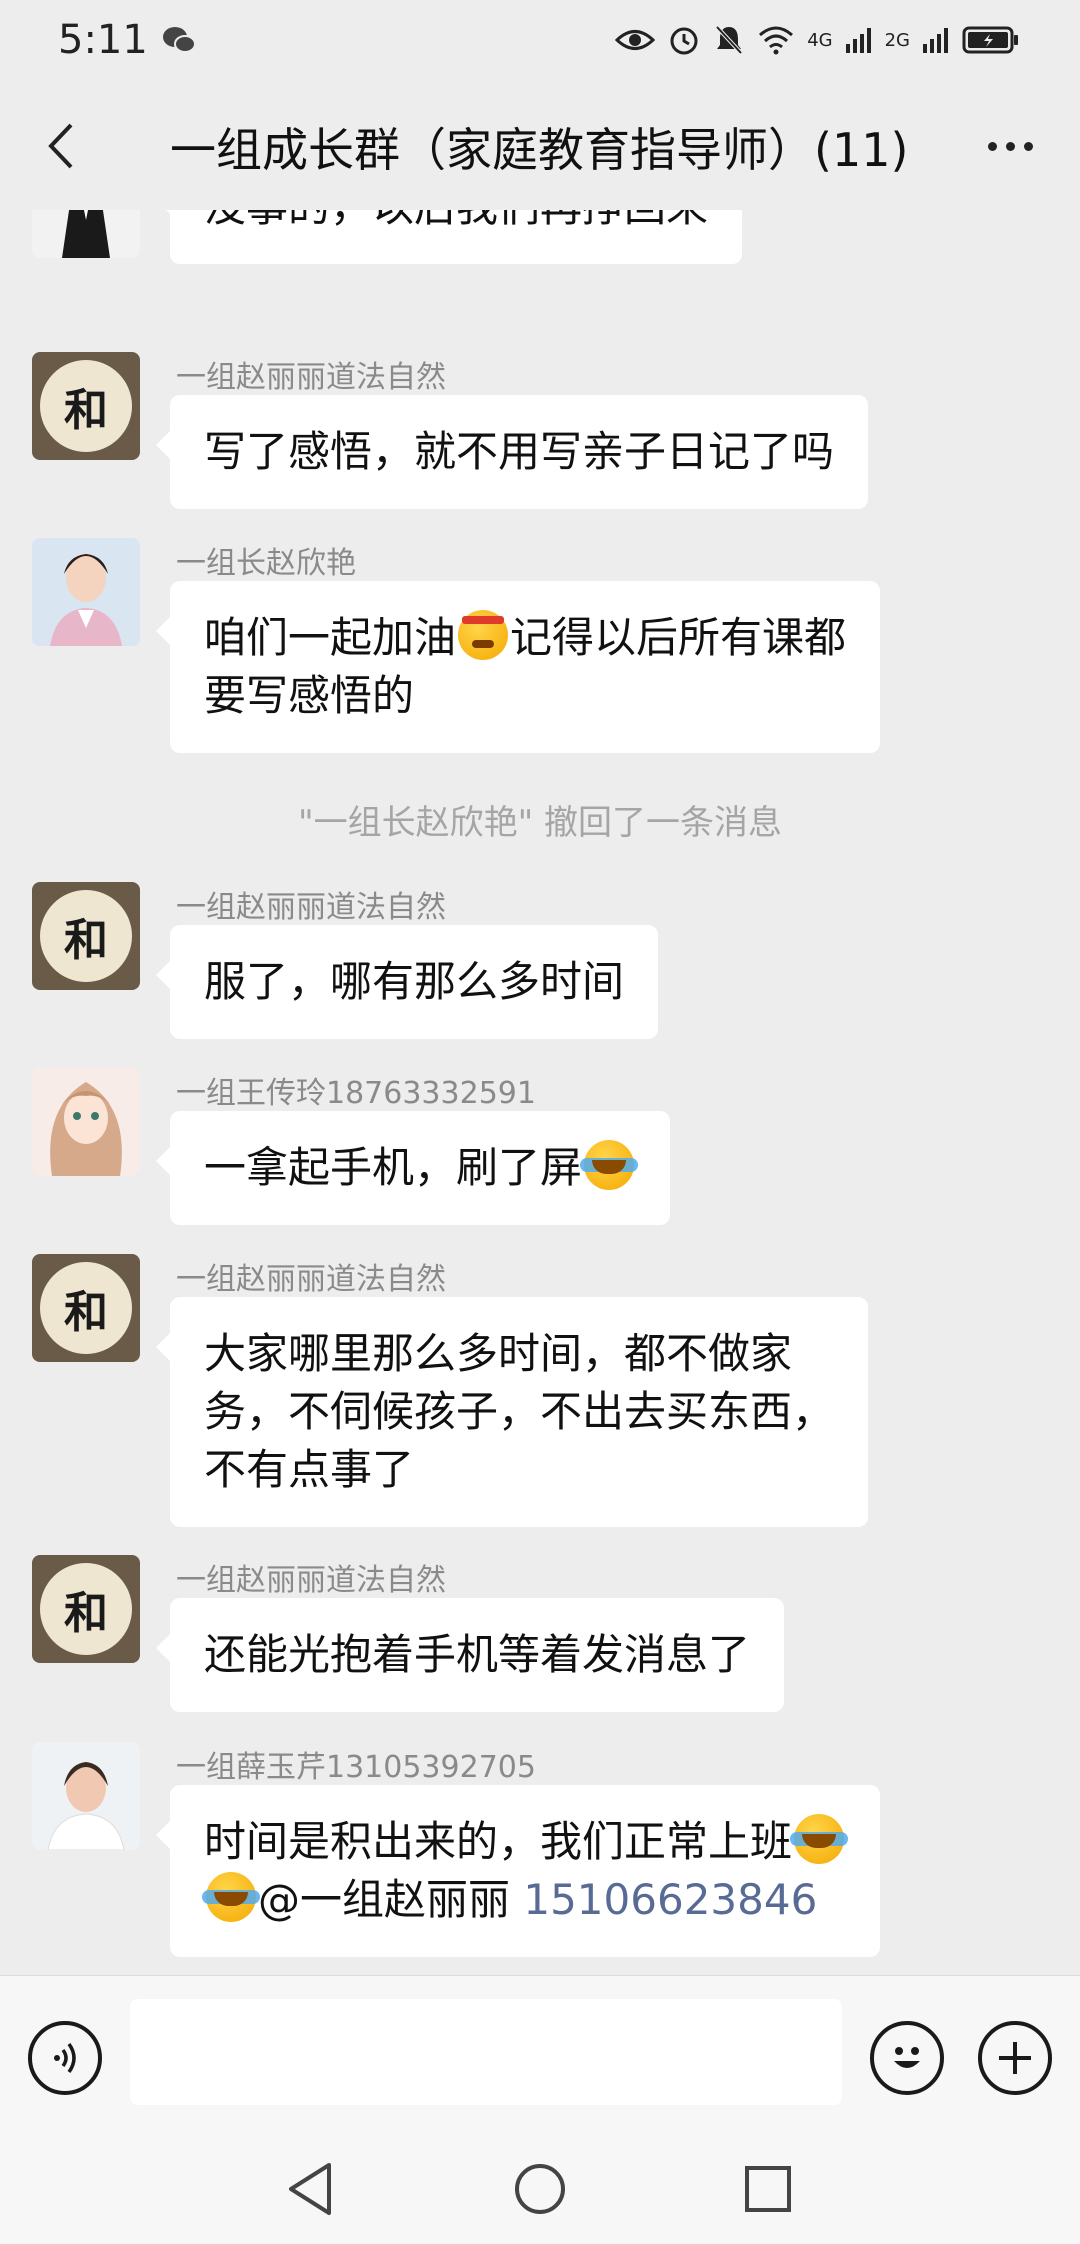 This screenshot has width=1080, height=2244. I want to click on voice-icon, so click(65, 2058).